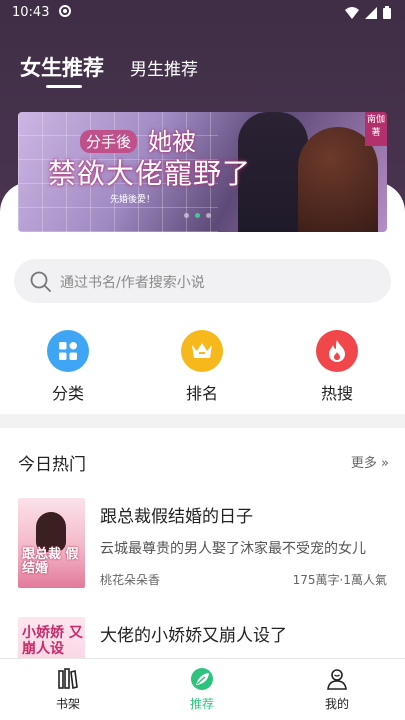  I want to click on ranking-label: 排名, so click(201, 393).